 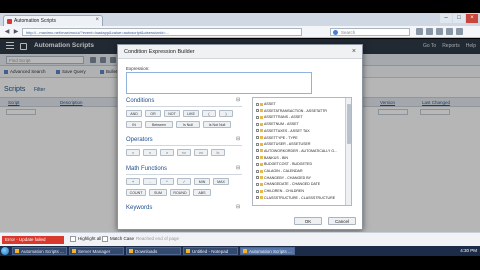 What do you see at coordinates (300, 197) in the screenshot?
I see `tree-item-label: CLASSSTRUCTURE - CLASSSTRUCTURE` at bounding box center [300, 197].